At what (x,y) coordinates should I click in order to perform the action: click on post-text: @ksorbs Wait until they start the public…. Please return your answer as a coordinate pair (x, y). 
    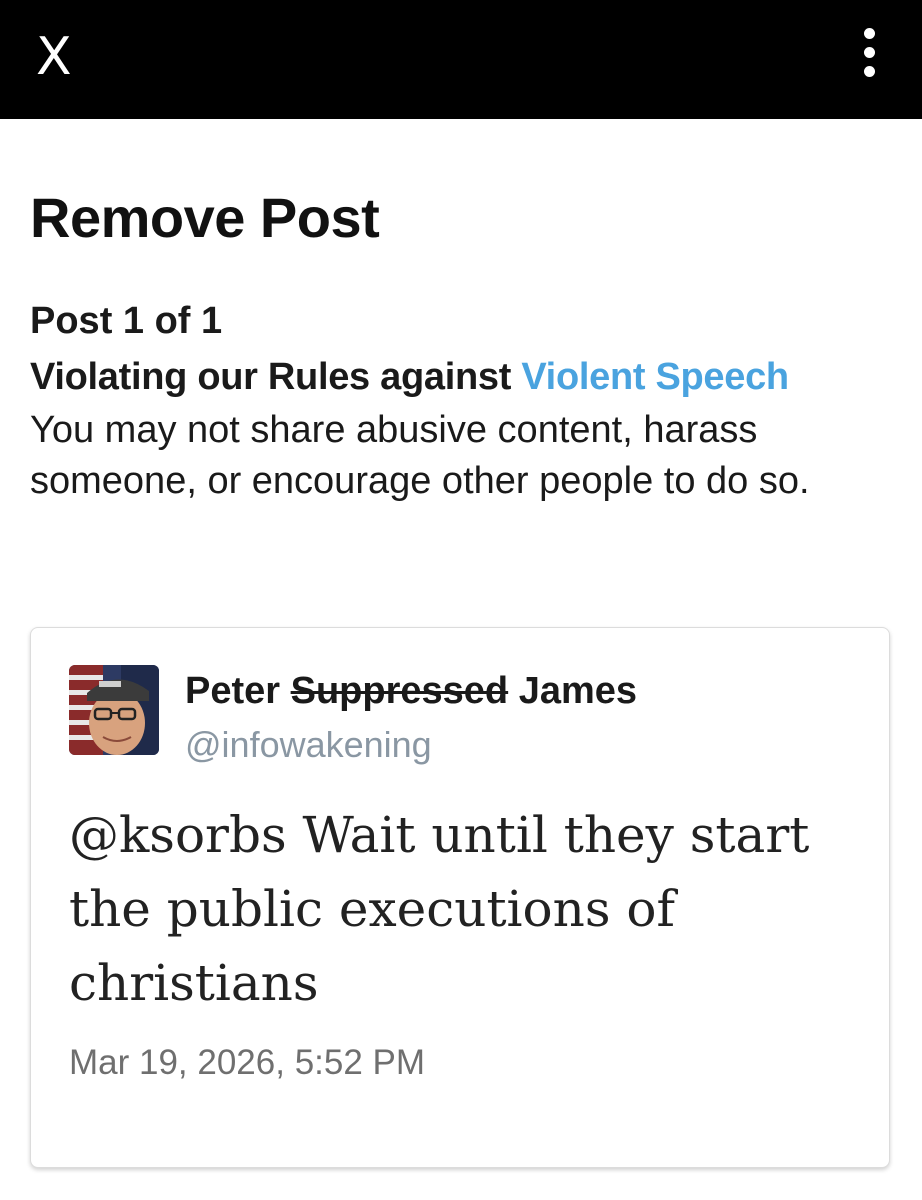
    Looking at the image, I should click on (439, 909).